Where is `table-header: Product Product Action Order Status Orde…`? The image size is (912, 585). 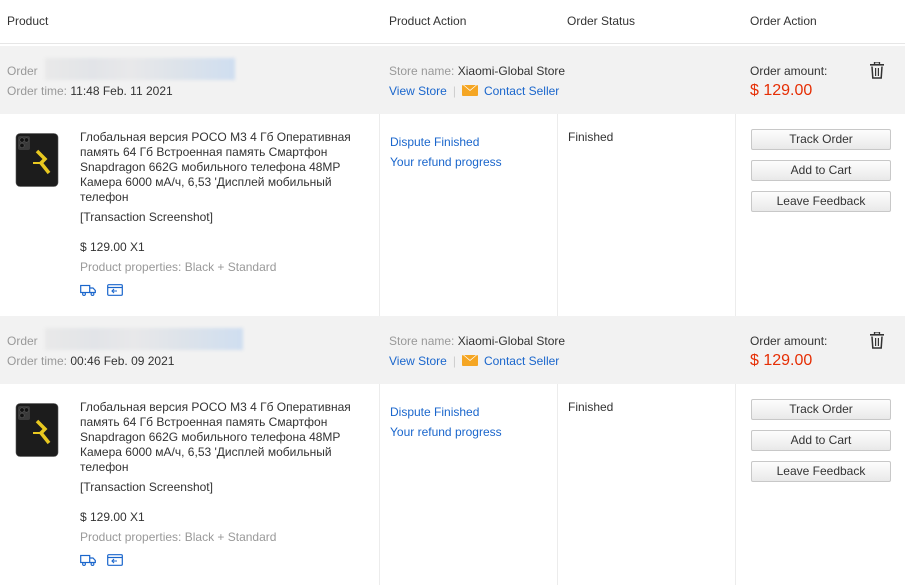 table-header: Product Product Action Order Status Orde… is located at coordinates (452, 22).